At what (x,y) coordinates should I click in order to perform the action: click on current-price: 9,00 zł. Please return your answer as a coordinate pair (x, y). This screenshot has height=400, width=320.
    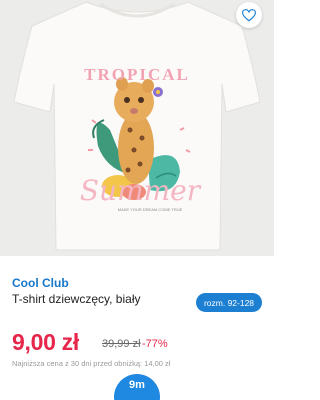
    Looking at the image, I should click on (45, 342).